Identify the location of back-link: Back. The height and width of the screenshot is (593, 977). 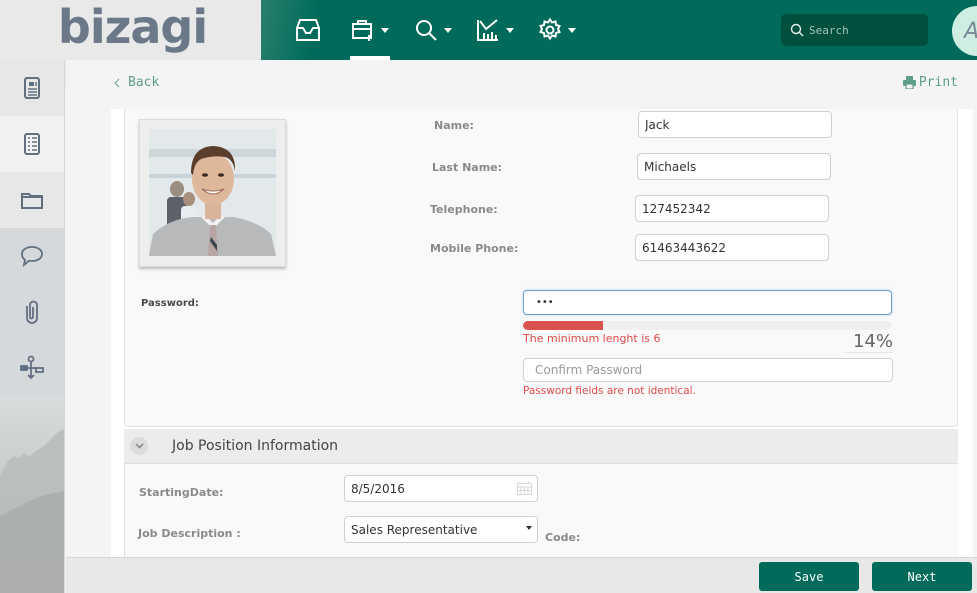
(136, 82).